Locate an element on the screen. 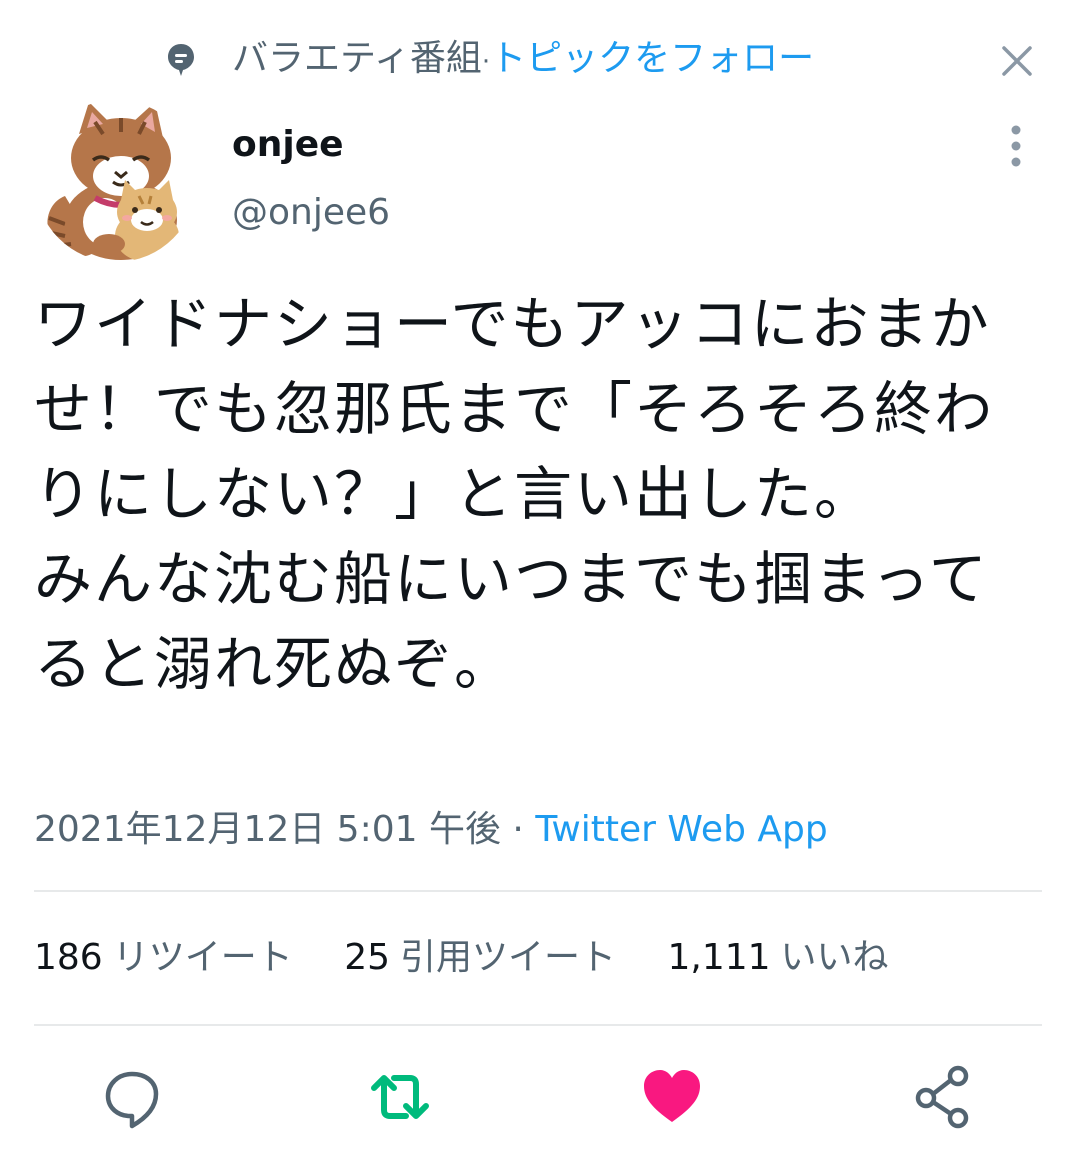 The width and height of the screenshot is (1077, 1171). author-display-name: onjee is located at coordinates (288, 145).